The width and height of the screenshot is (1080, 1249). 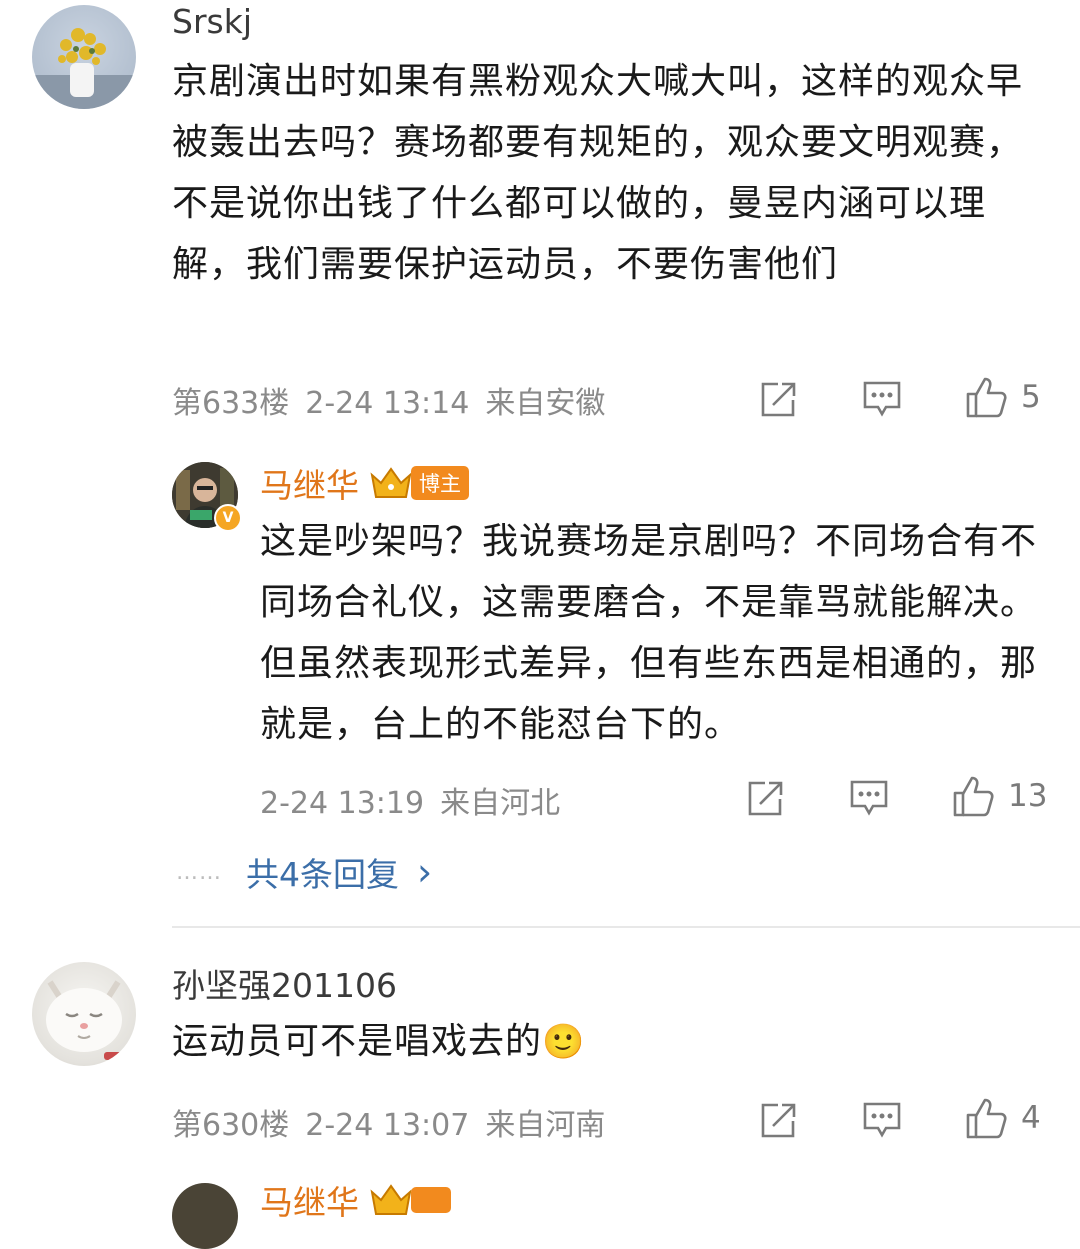 I want to click on author-badge, so click(x=431, y=1200).